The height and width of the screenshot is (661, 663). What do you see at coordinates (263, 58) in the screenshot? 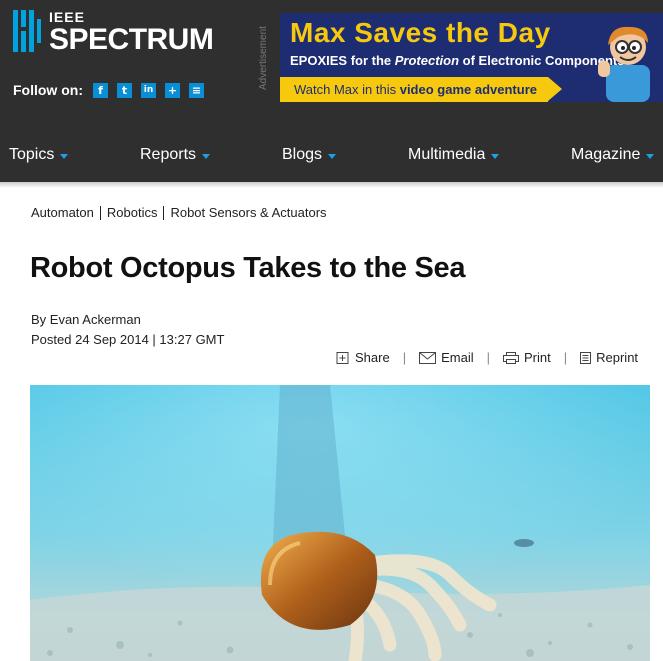
I see `advertisement-label: Advertisement` at bounding box center [263, 58].